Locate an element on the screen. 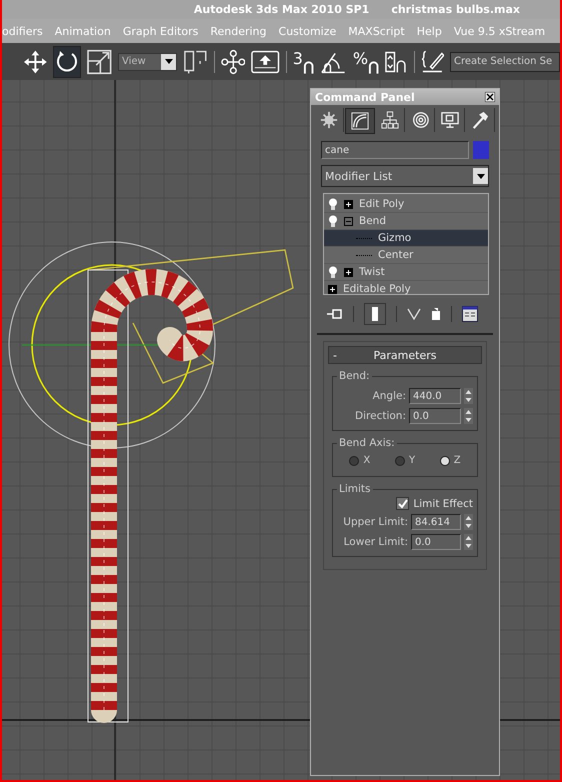  object-name-field: cane is located at coordinates (395, 150).